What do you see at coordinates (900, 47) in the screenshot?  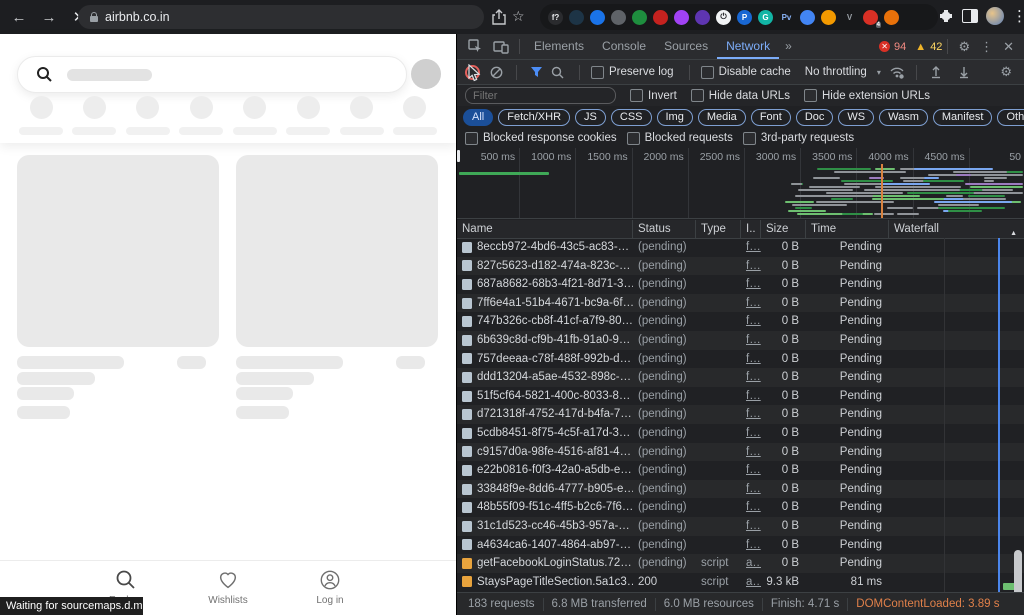 I see `error-count: 94` at bounding box center [900, 47].